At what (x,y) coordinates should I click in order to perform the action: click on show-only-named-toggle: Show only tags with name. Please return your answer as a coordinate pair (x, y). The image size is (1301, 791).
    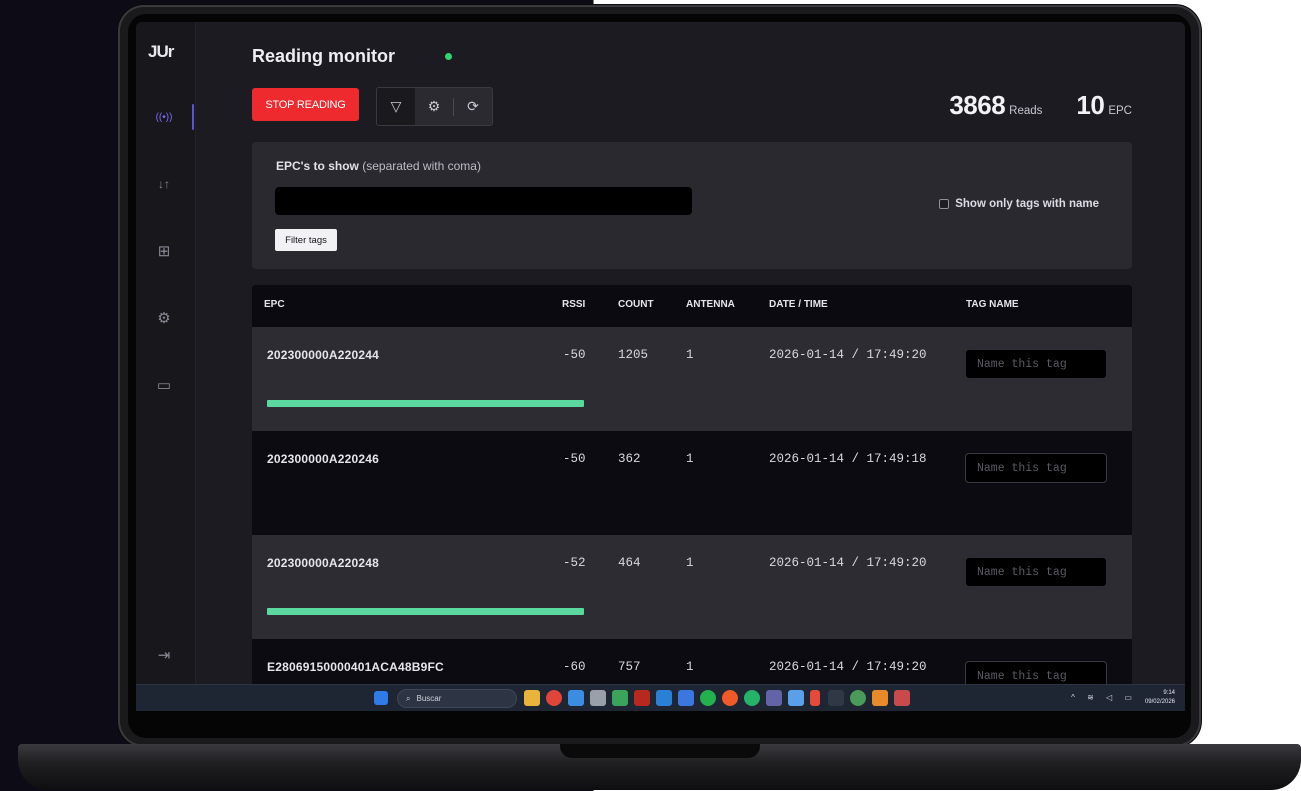
    Looking at the image, I should click on (1019, 204).